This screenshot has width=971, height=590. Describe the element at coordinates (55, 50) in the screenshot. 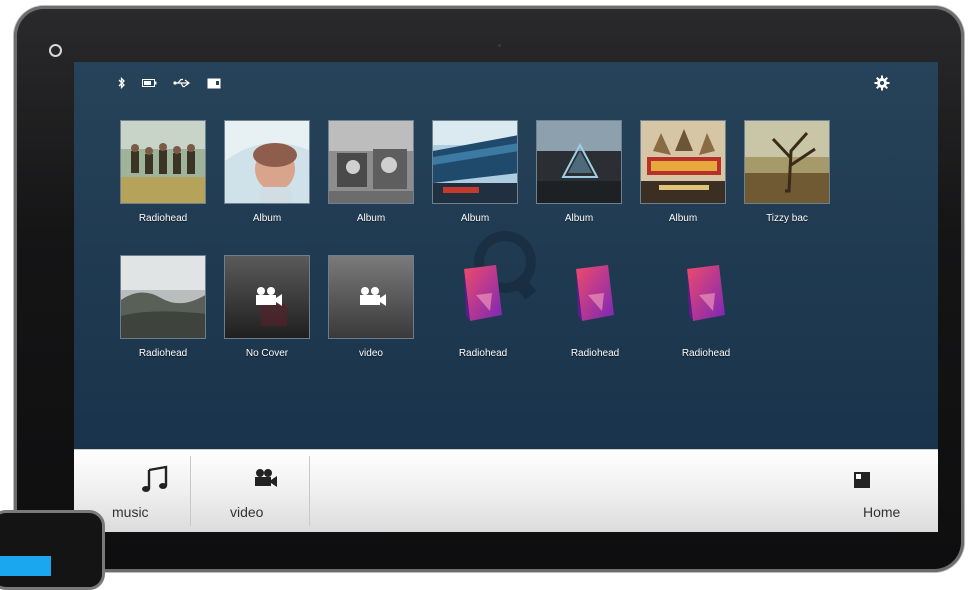

I see `home-hardware-button` at that location.